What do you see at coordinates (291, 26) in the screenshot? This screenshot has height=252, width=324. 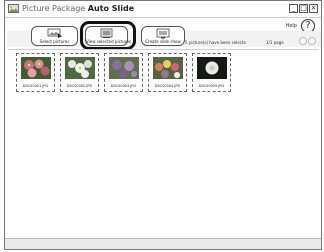 I see `help-label: Help` at bounding box center [291, 26].